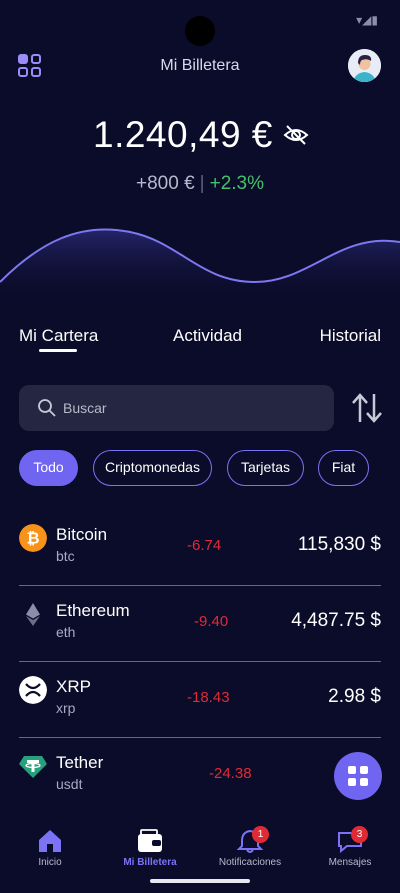  Describe the element at coordinates (364, 65) in the screenshot. I see `avatar` at that location.